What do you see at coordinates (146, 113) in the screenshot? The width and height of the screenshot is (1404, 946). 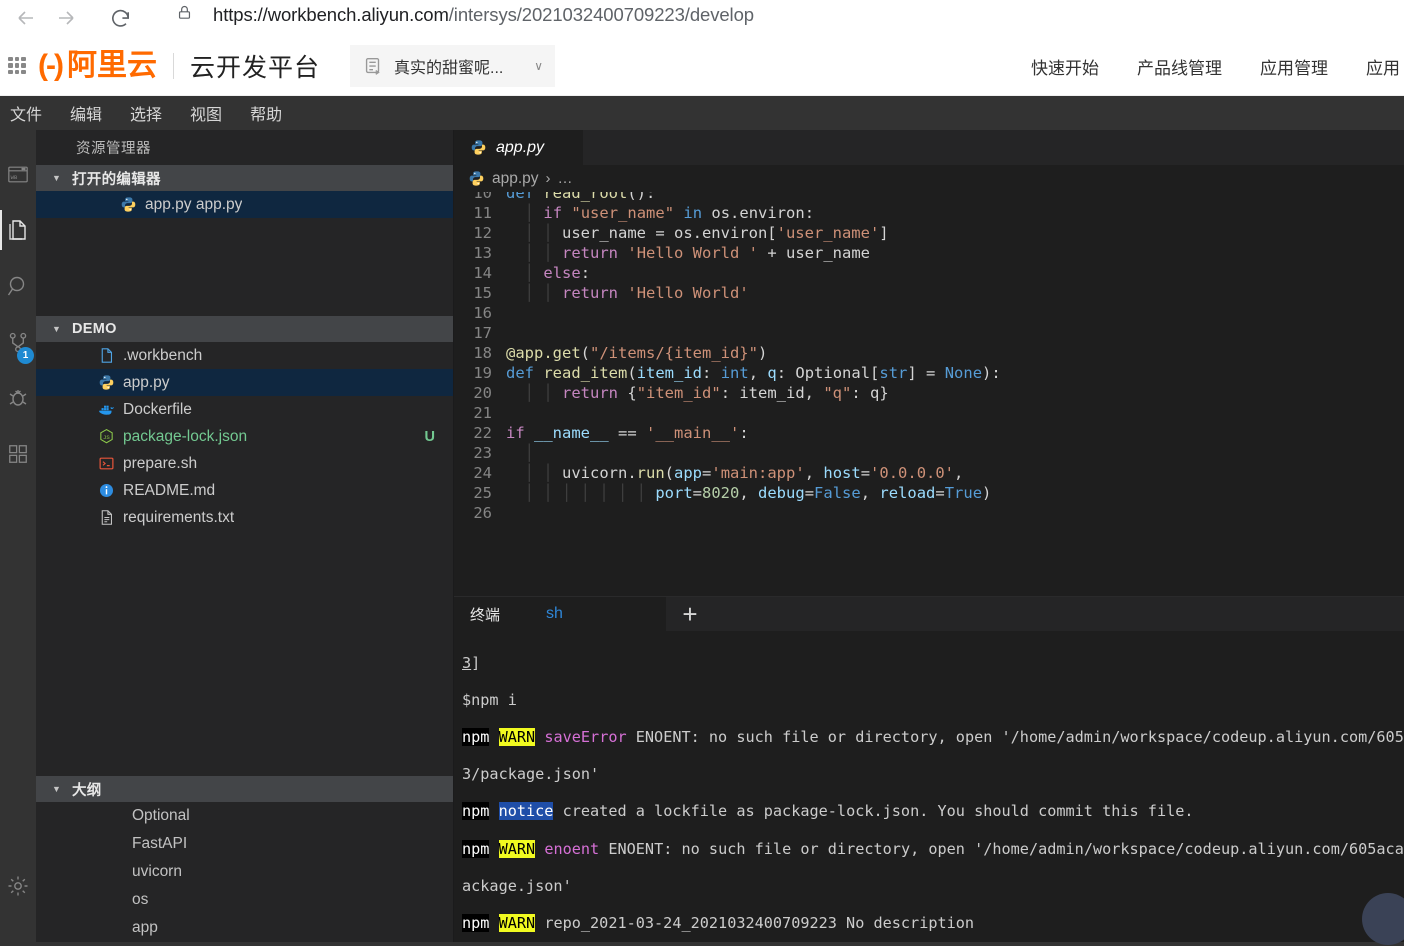 I see `menu-selection: 选择` at bounding box center [146, 113].